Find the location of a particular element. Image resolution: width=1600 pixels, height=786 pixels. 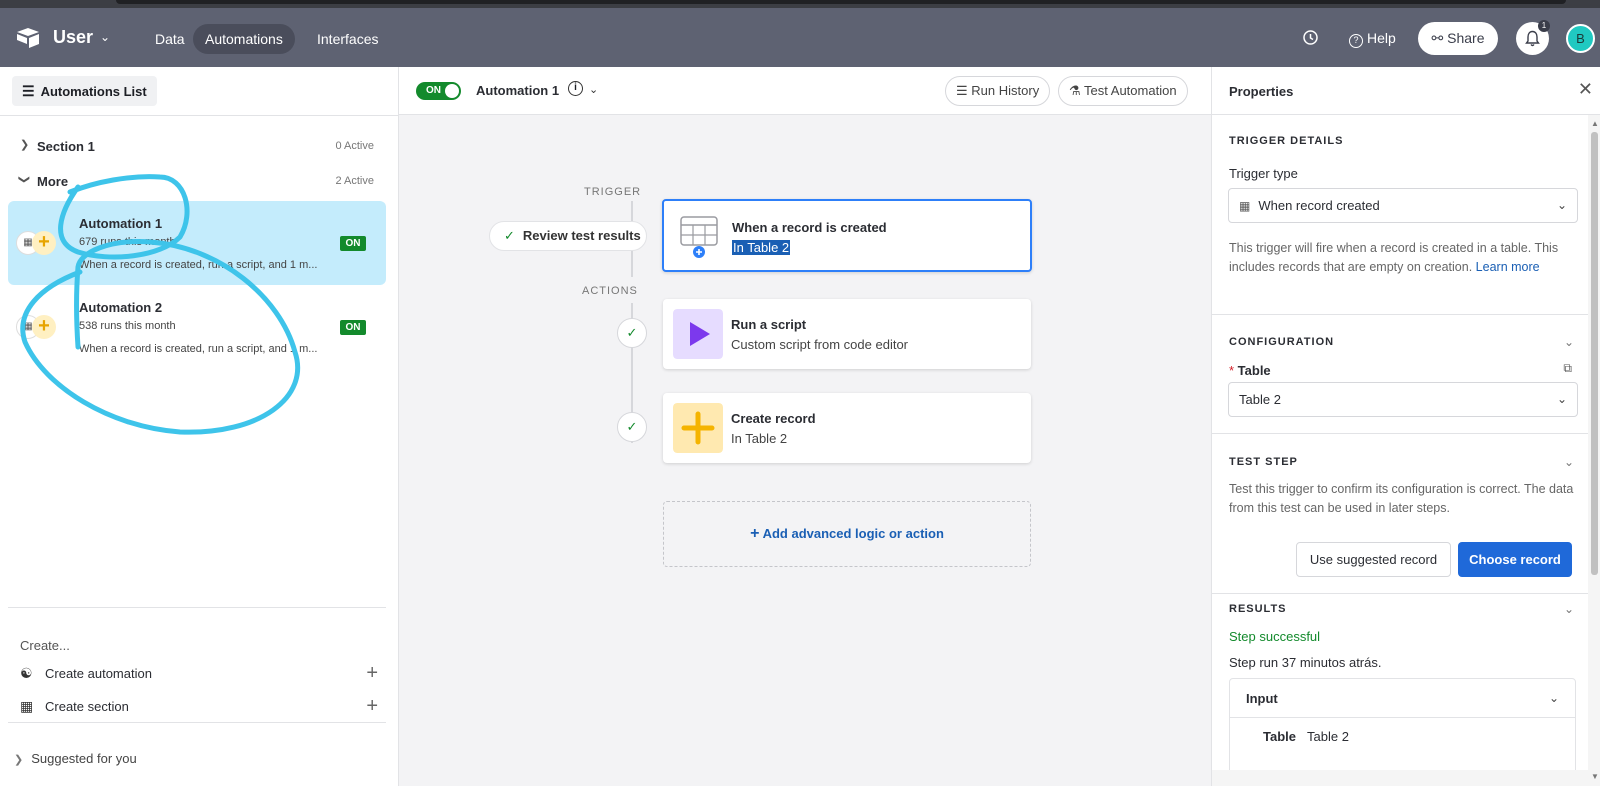

scroll-up-icon: ▲ is located at coordinates (1595, 123).